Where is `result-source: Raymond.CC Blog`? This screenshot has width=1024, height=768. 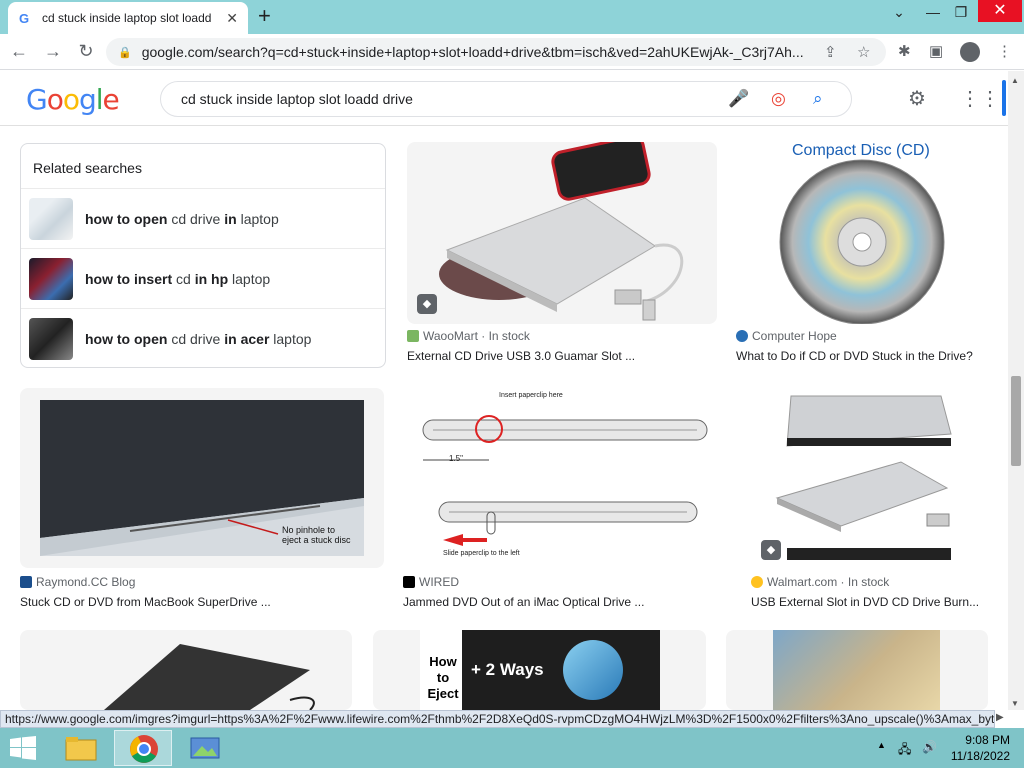 result-source: Raymond.CC Blog is located at coordinates (77, 582).